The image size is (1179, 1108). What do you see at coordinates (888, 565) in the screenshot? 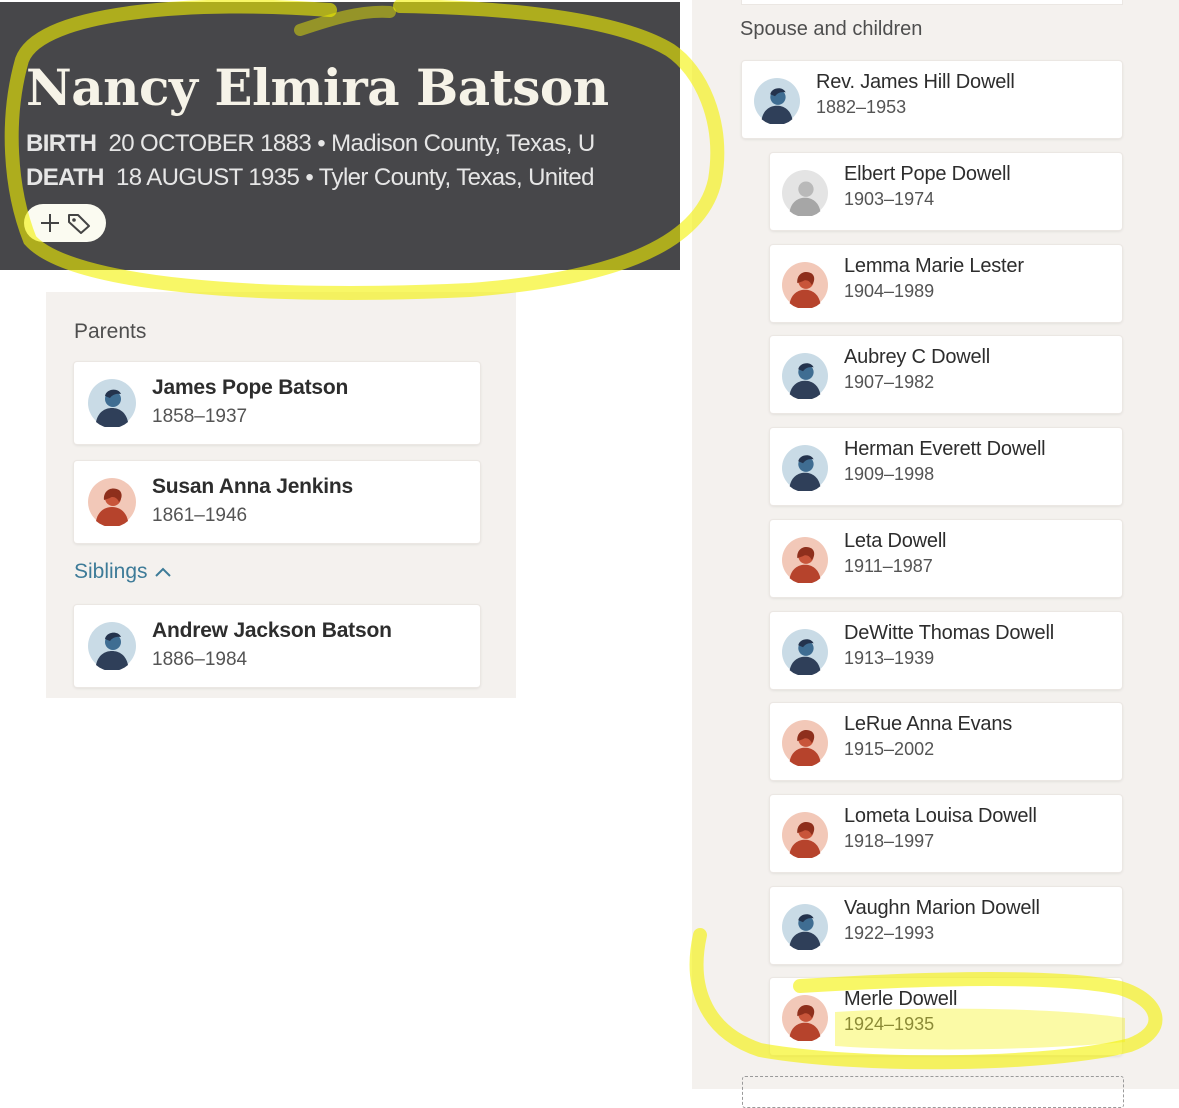
I see `child-years: 1911–1987` at bounding box center [888, 565].